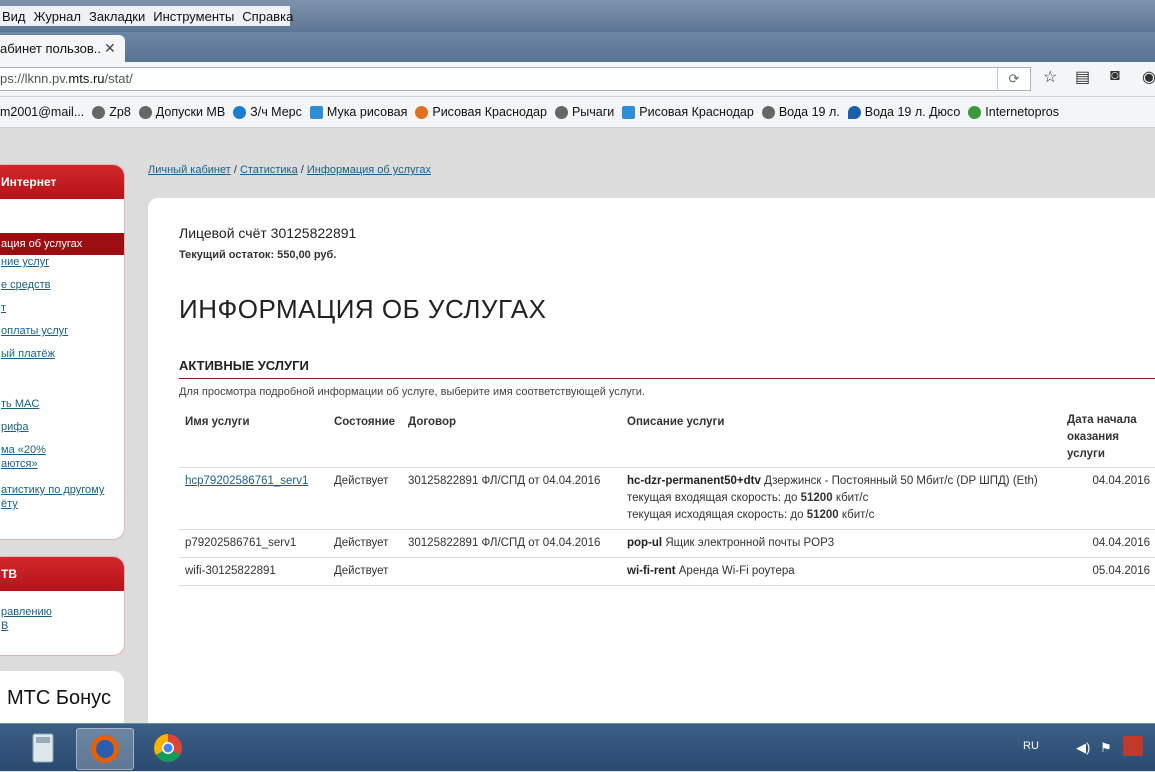  I want to click on sidebar-link: аются», so click(19, 464).